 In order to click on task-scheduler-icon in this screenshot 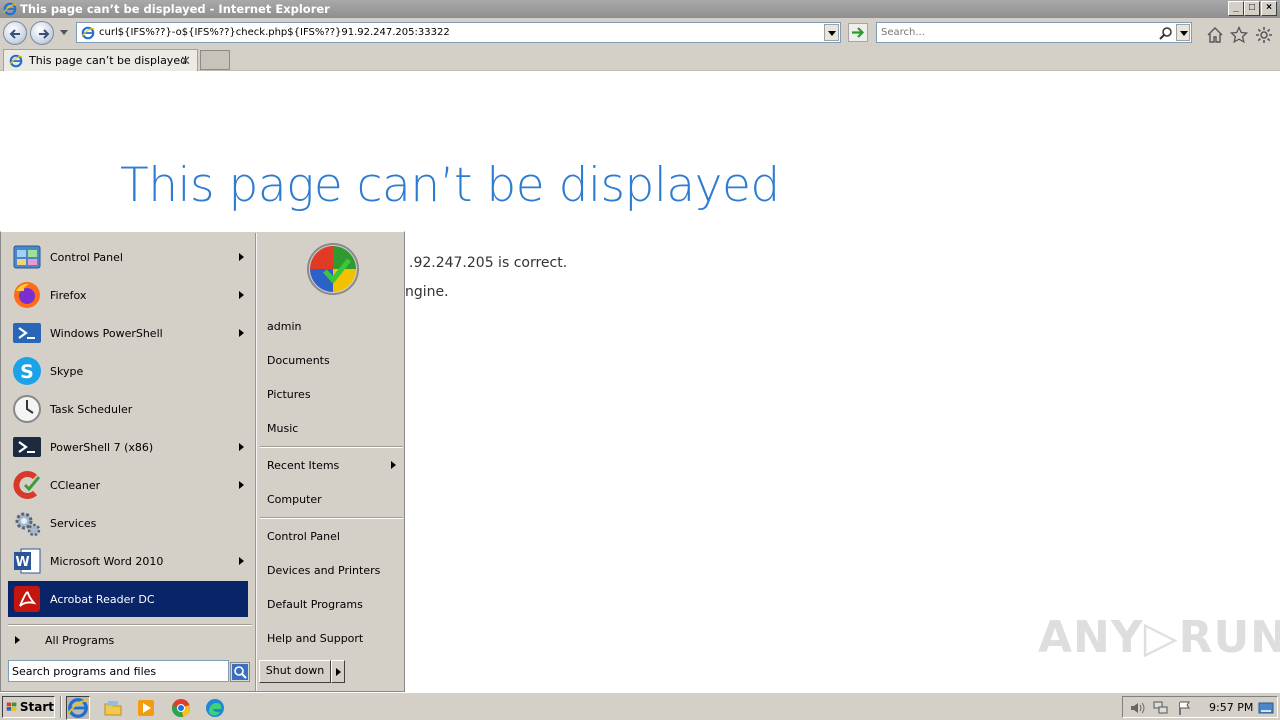, I will do `click(27, 409)`.